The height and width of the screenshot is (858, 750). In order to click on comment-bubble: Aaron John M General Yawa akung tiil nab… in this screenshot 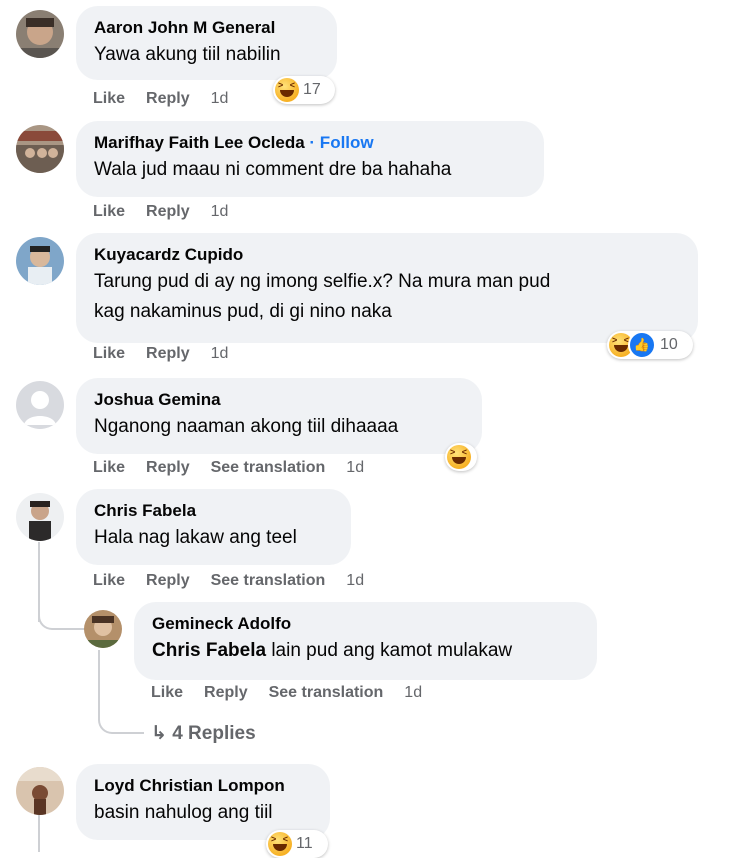, I will do `click(206, 43)`.